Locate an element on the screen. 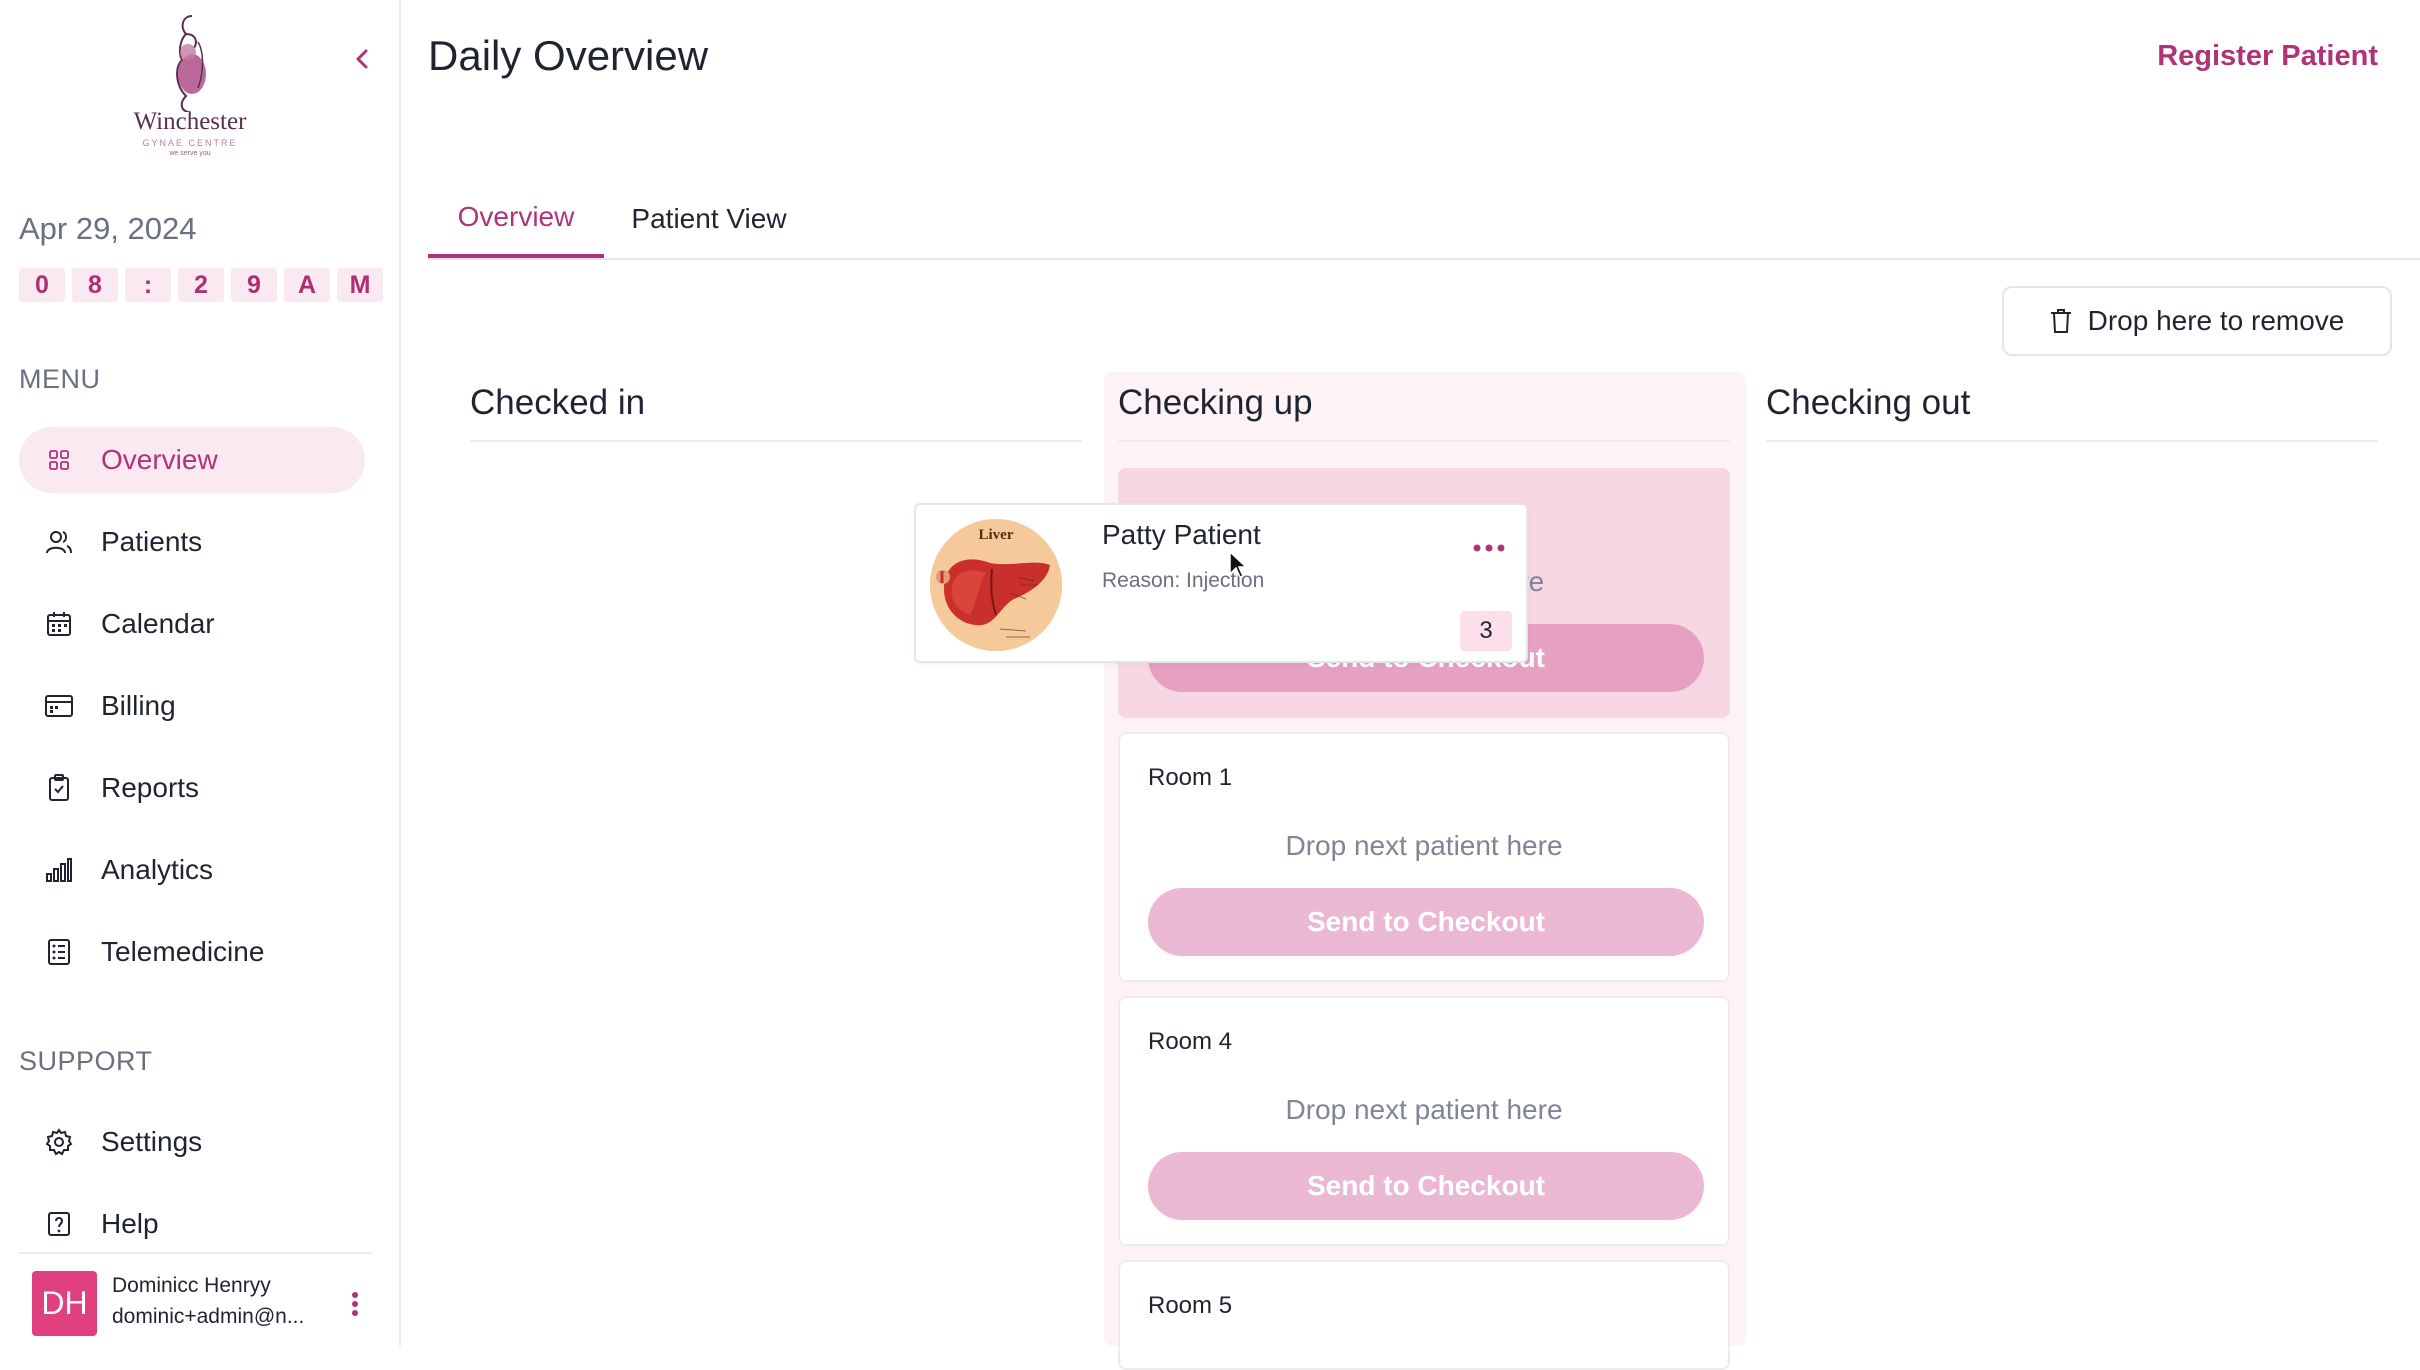 The height and width of the screenshot is (1370, 2420). sidebar-item-calendar: Calendar is located at coordinates (192, 624).